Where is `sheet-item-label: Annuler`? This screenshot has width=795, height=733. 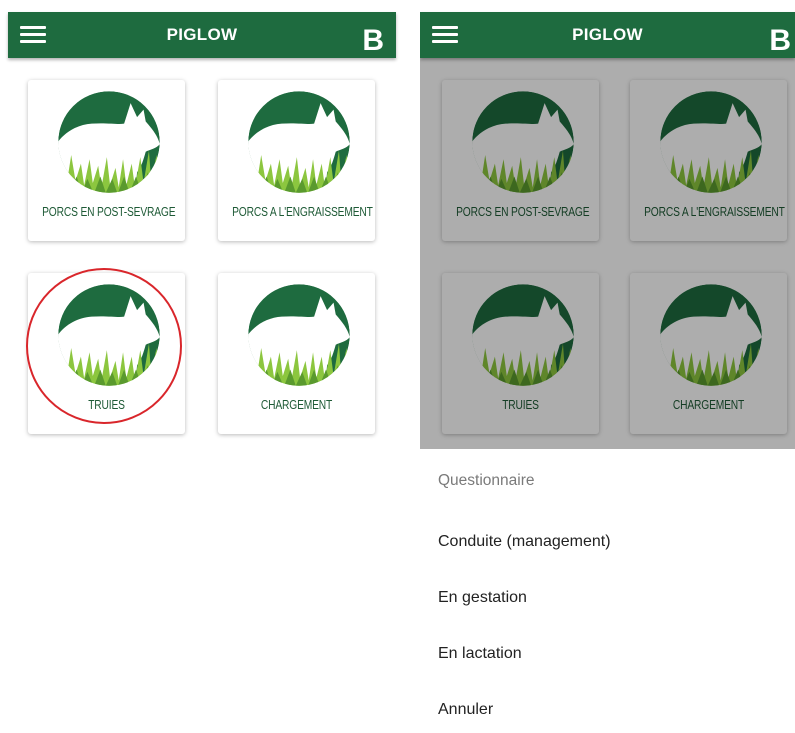
sheet-item-label: Annuler is located at coordinates (466, 709).